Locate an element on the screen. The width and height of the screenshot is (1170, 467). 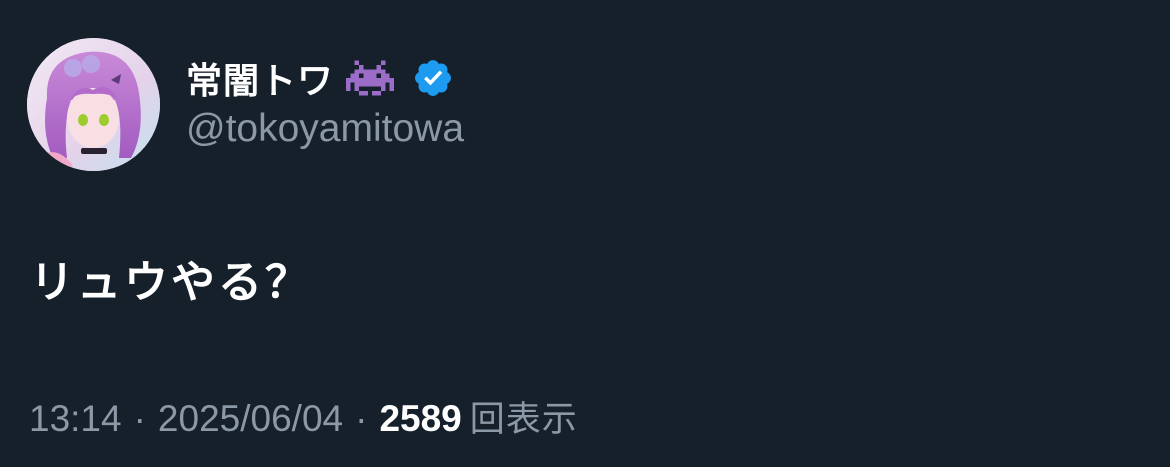
space-invader-alien-icon is located at coordinates (370, 78).